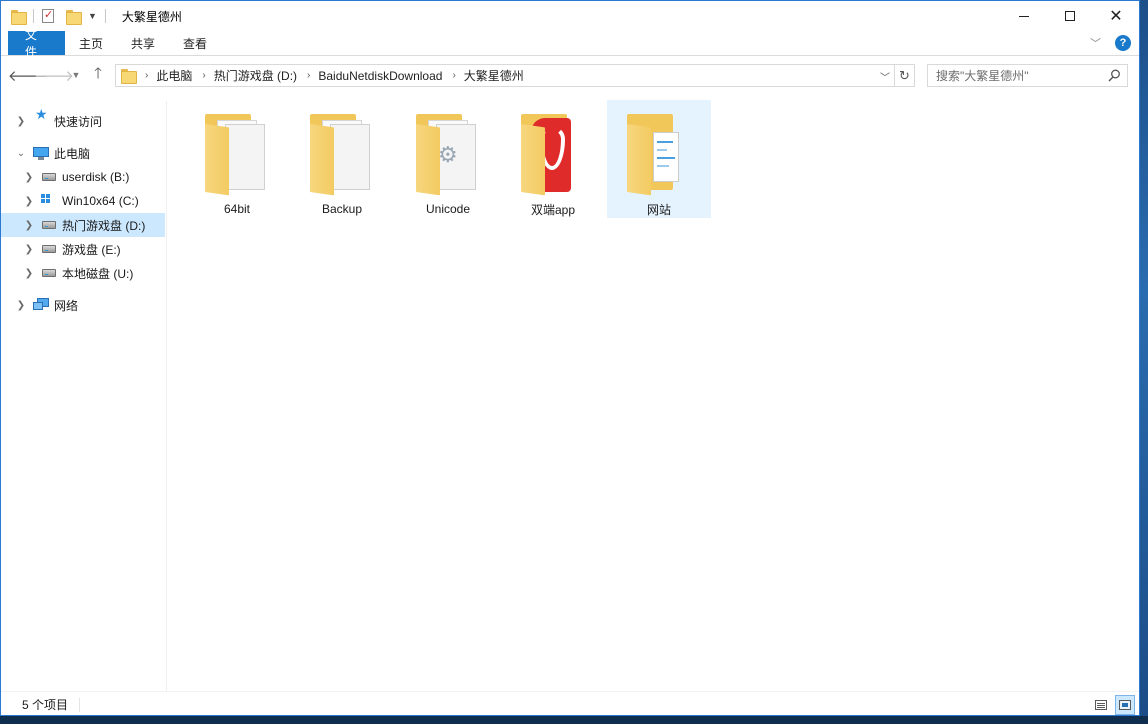 The width and height of the screenshot is (1148, 724). I want to click on sidebar-item-drive-d: ❯ 热门游戏盘 (D:), so click(83, 225).